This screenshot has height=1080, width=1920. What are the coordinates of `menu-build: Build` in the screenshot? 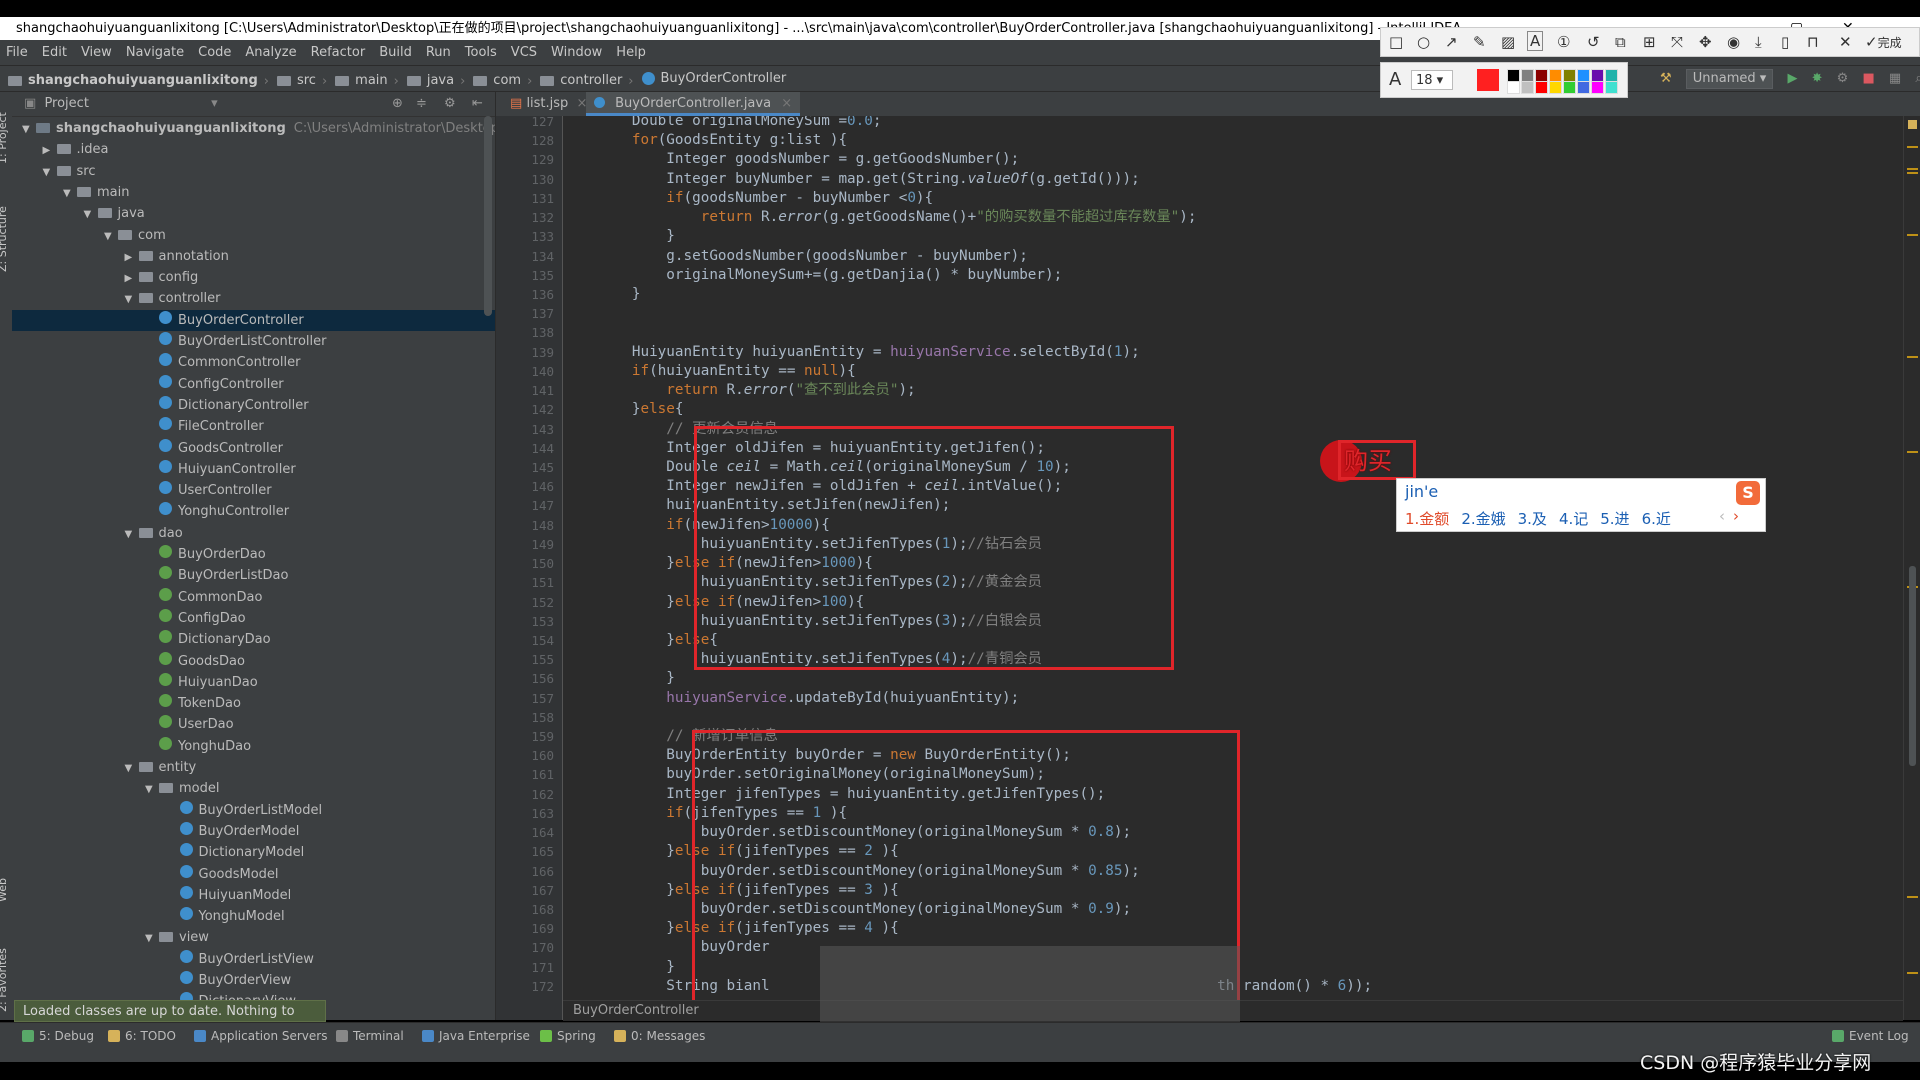 It's located at (396, 52).